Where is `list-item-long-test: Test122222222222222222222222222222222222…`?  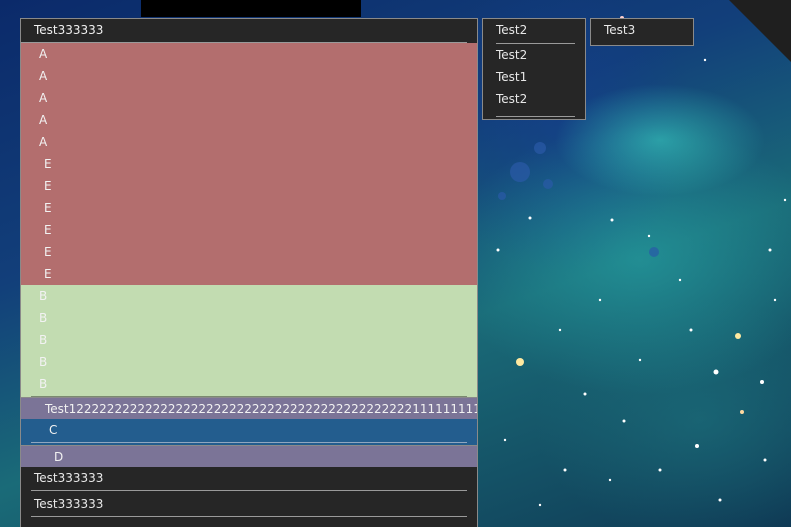 list-item-long-test: Test122222222222222222222222222222222222… is located at coordinates (249, 408).